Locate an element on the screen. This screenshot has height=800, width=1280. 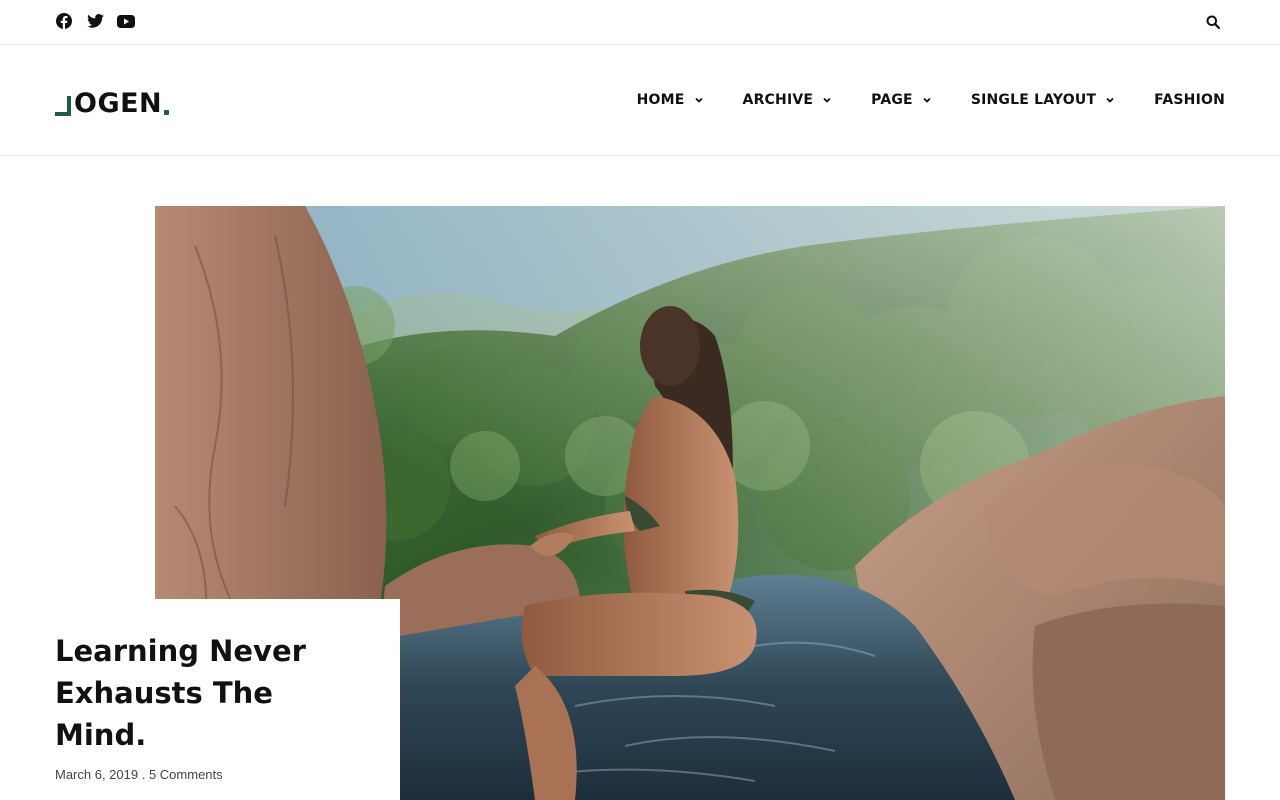
main-nav: HOME ARCHIVE PAGE SINGLE LAYOUT FASHION is located at coordinates (931, 100).